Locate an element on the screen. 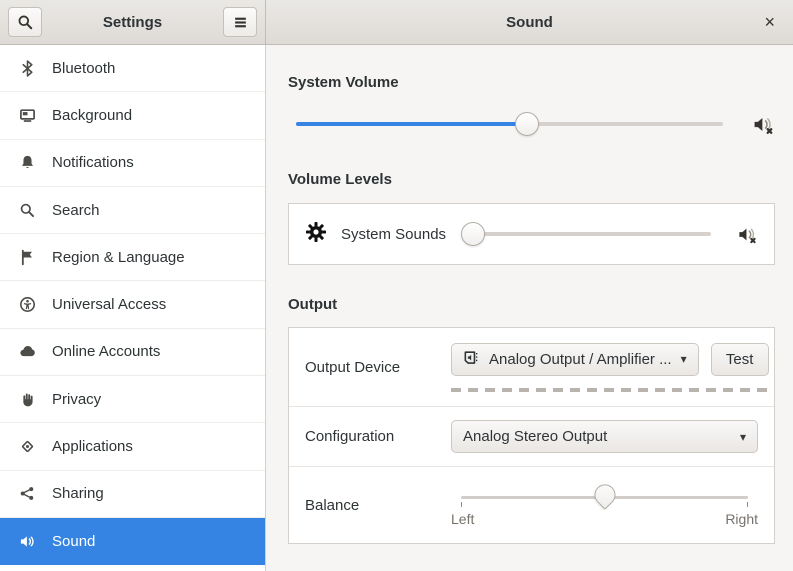 The height and width of the screenshot is (571, 793). balance-tick-left is located at coordinates (461, 504).